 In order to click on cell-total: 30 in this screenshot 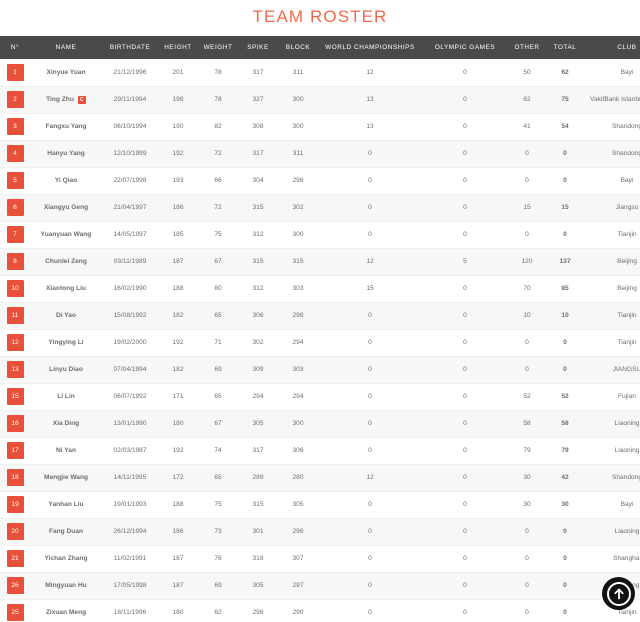, I will do `click(565, 505)`.